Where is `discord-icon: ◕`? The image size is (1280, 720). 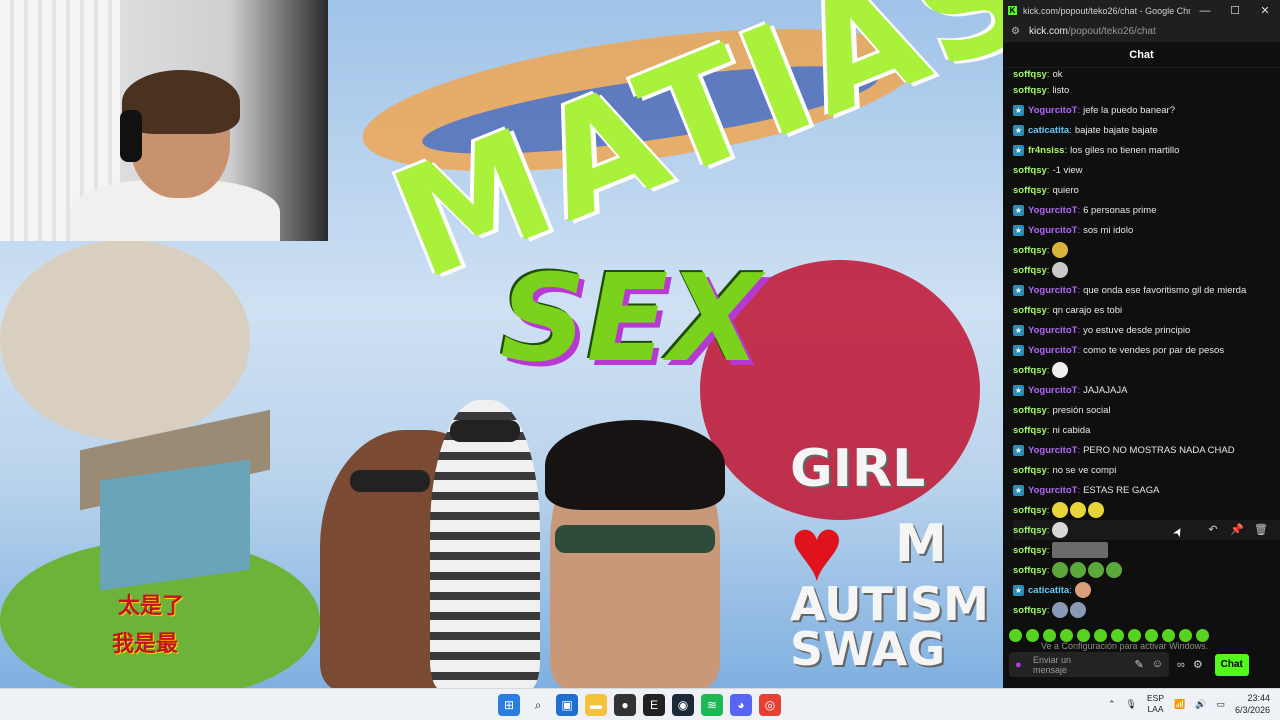
discord-icon: ◕ is located at coordinates (741, 705).